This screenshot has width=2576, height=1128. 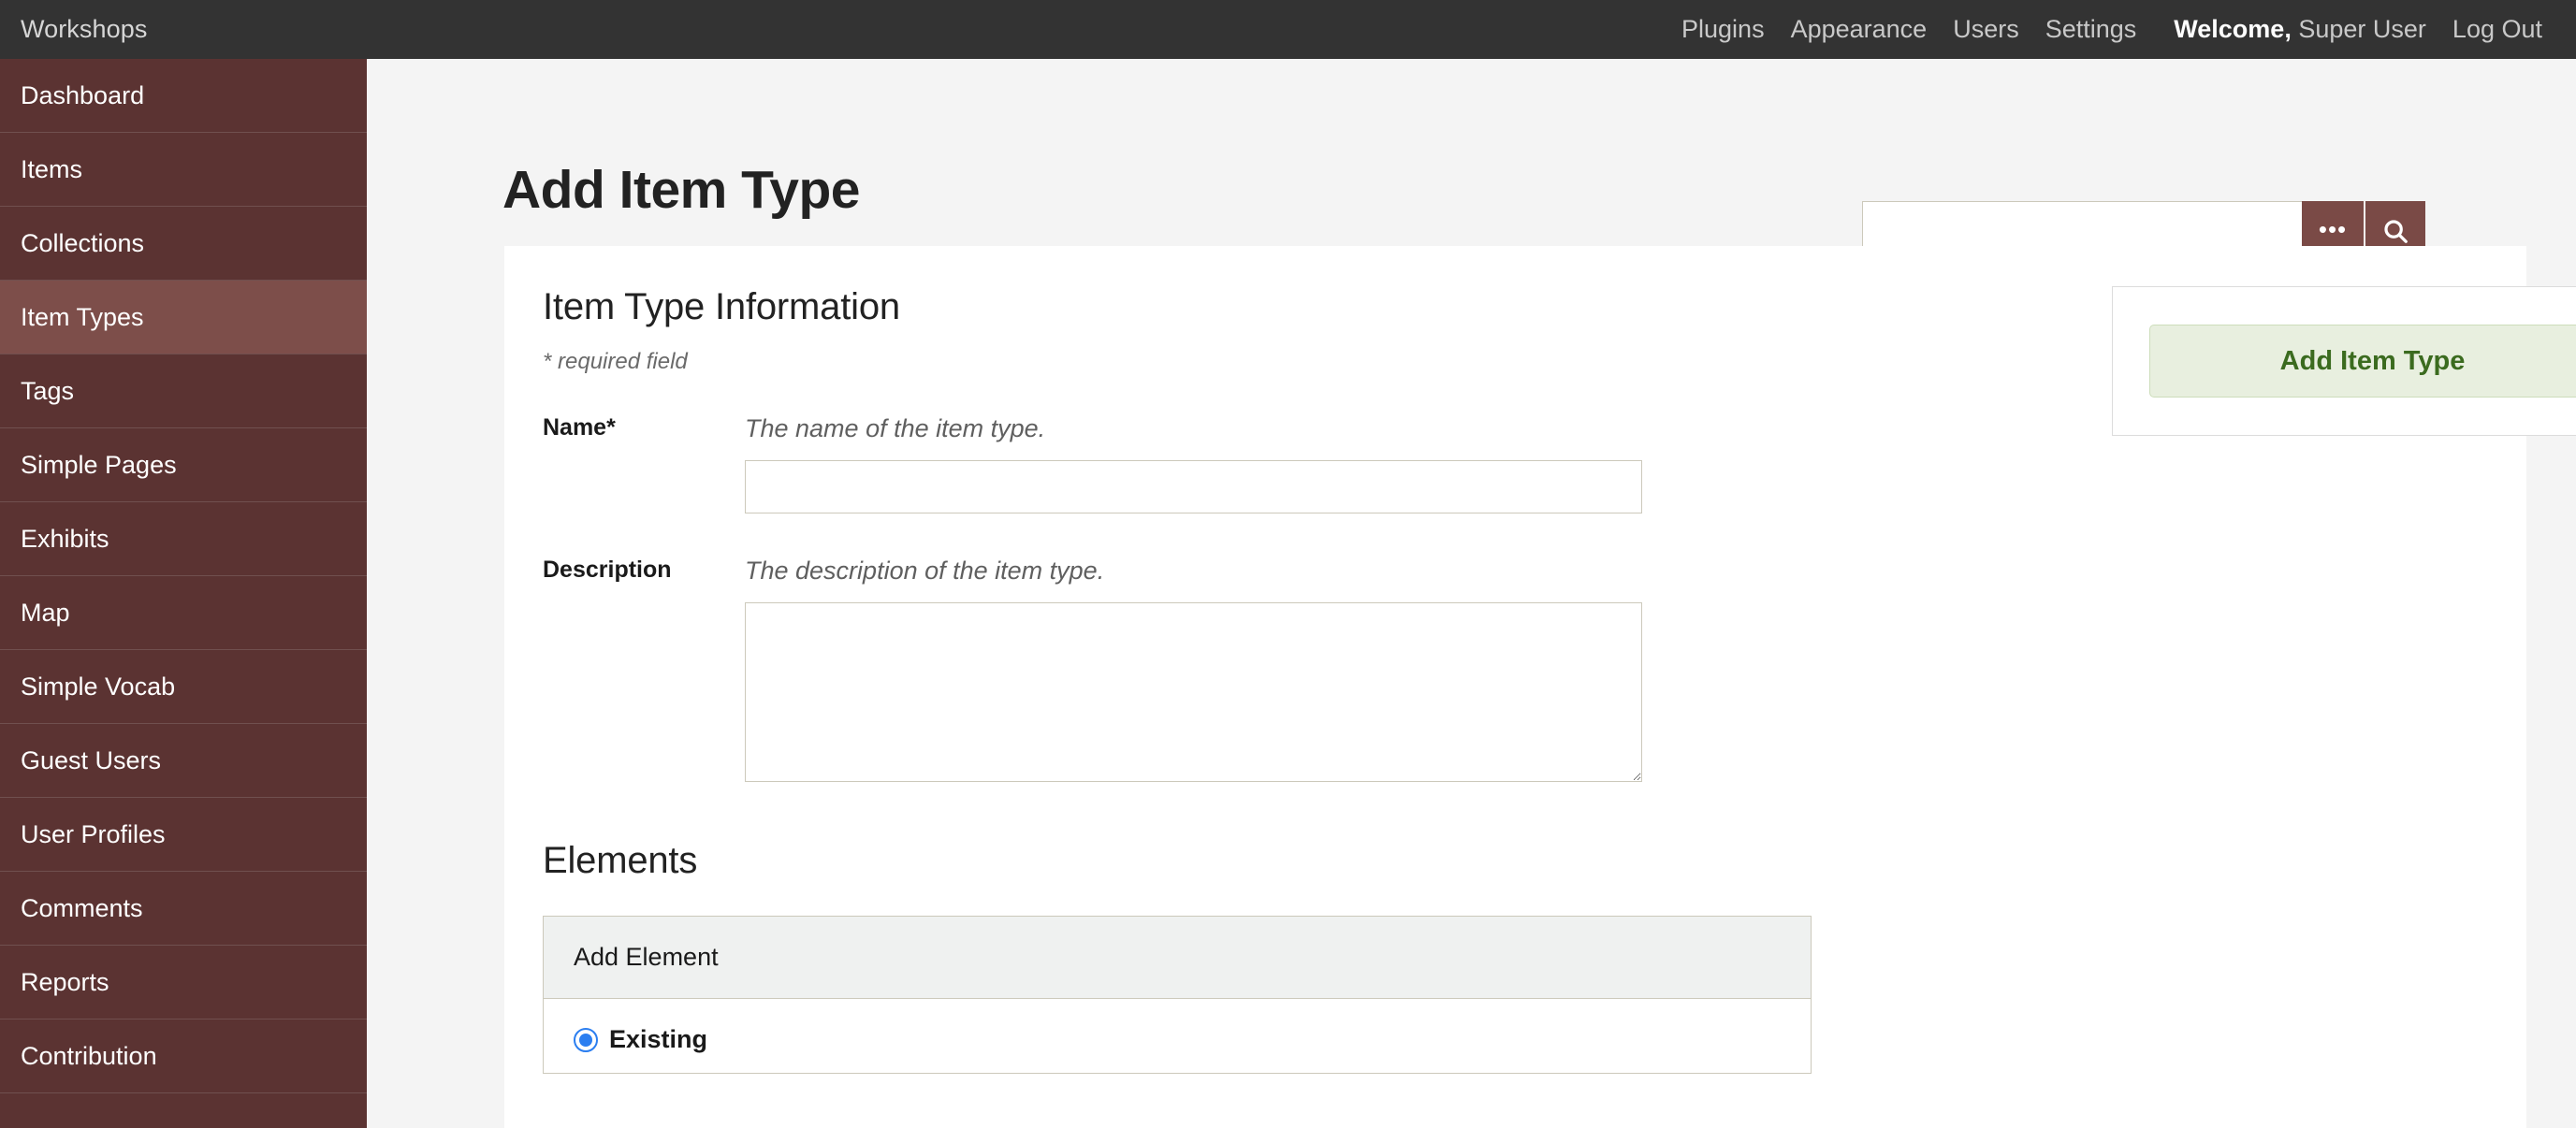 What do you see at coordinates (2362, 361) in the screenshot?
I see `add-item-type-button: Add Item Type` at bounding box center [2362, 361].